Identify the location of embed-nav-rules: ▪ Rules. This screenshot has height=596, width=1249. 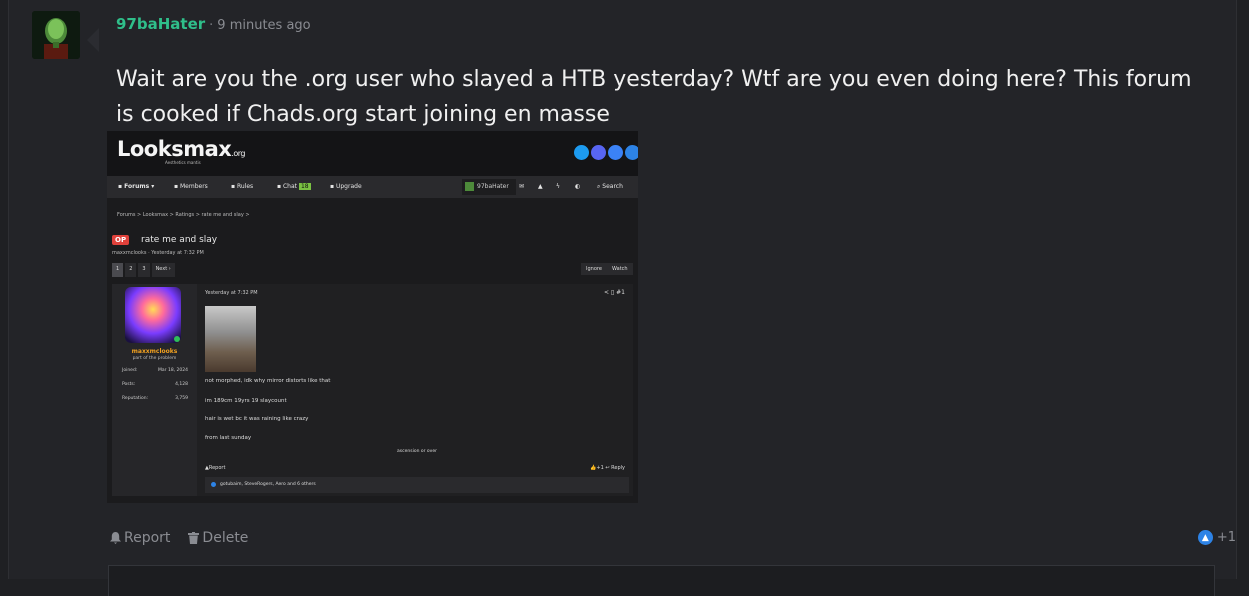
(242, 186).